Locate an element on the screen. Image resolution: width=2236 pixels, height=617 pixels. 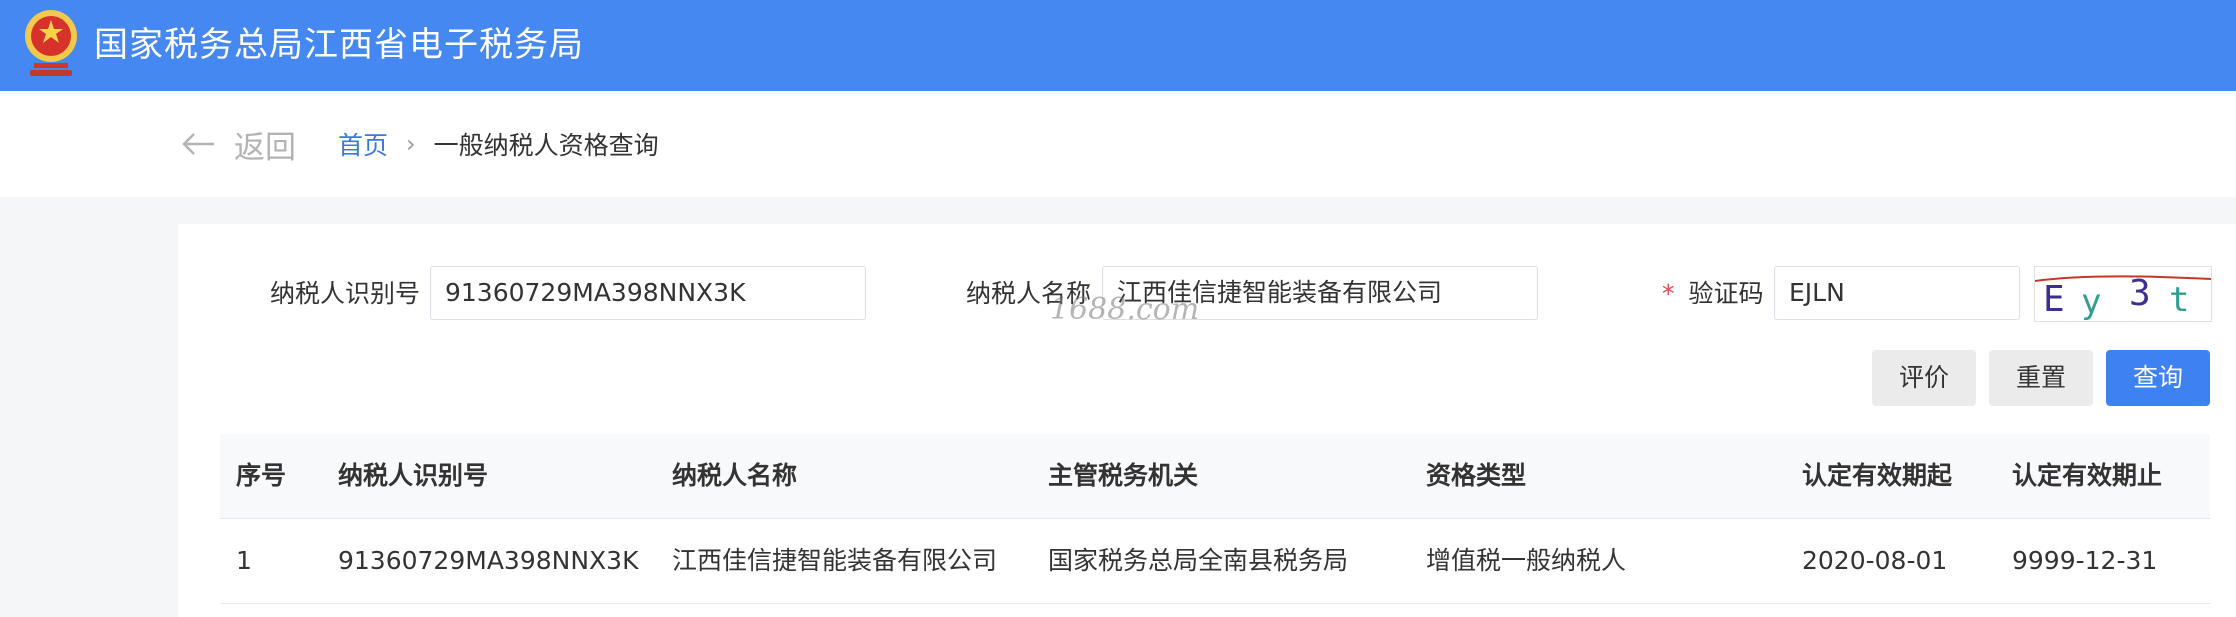
captcha-image: E y 3 t is located at coordinates (2123, 294).